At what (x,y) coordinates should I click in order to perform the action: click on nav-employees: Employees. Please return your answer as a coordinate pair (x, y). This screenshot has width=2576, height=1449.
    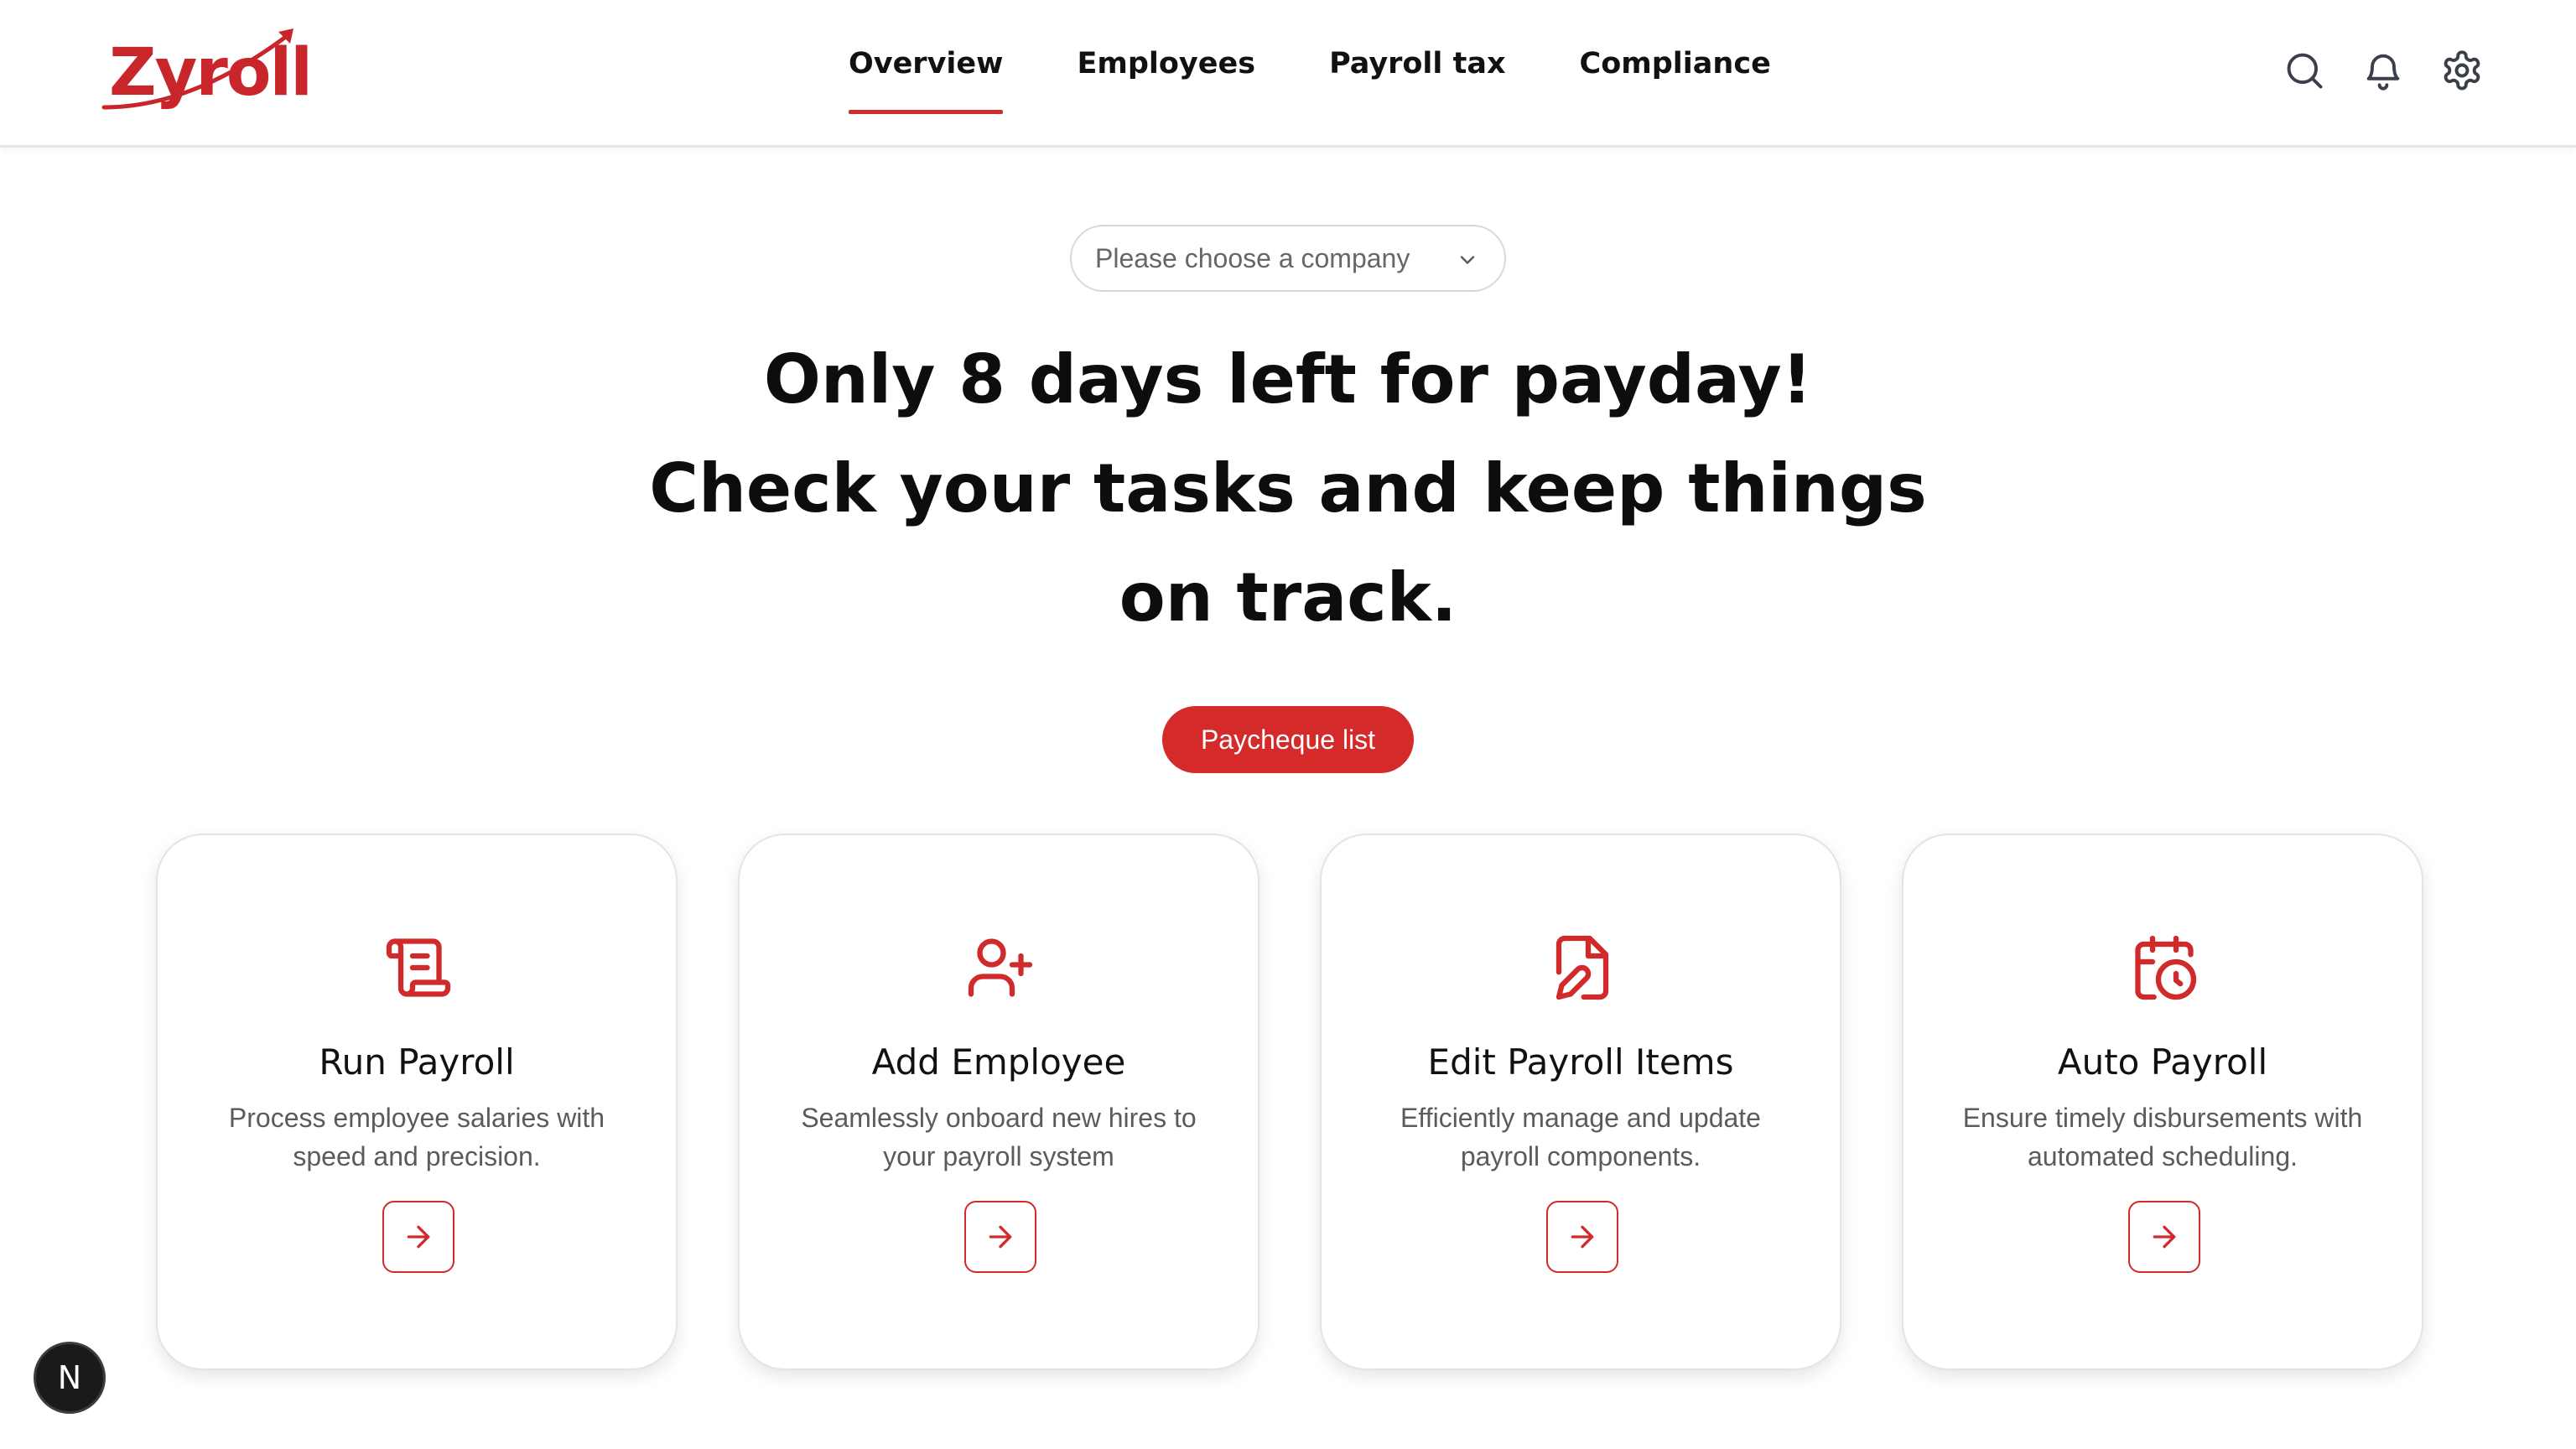
    Looking at the image, I should click on (1166, 80).